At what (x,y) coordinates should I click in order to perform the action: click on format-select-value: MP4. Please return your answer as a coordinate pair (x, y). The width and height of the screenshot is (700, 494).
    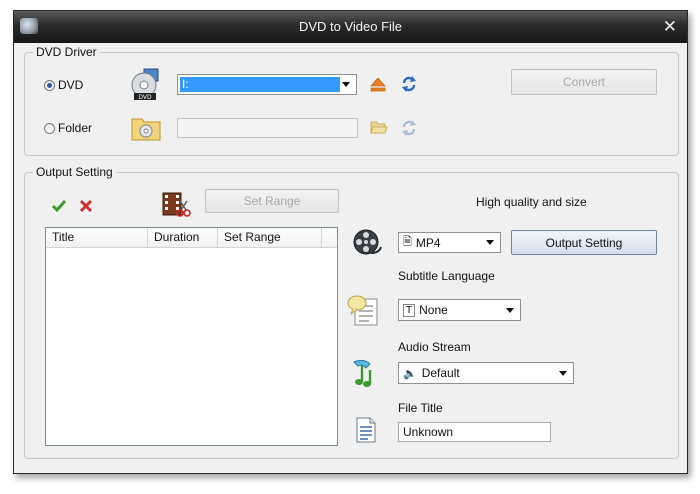
    Looking at the image, I should click on (428, 242).